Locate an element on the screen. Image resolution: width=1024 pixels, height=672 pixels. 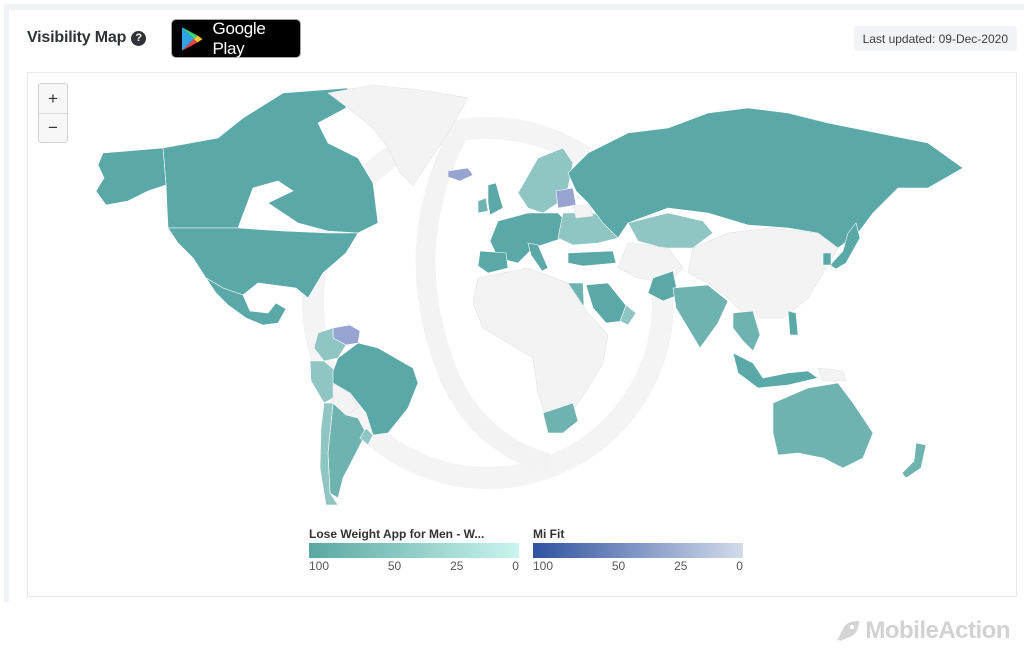
last-updated-badge: Last updated: 09-Dec-2020 is located at coordinates (935, 38).